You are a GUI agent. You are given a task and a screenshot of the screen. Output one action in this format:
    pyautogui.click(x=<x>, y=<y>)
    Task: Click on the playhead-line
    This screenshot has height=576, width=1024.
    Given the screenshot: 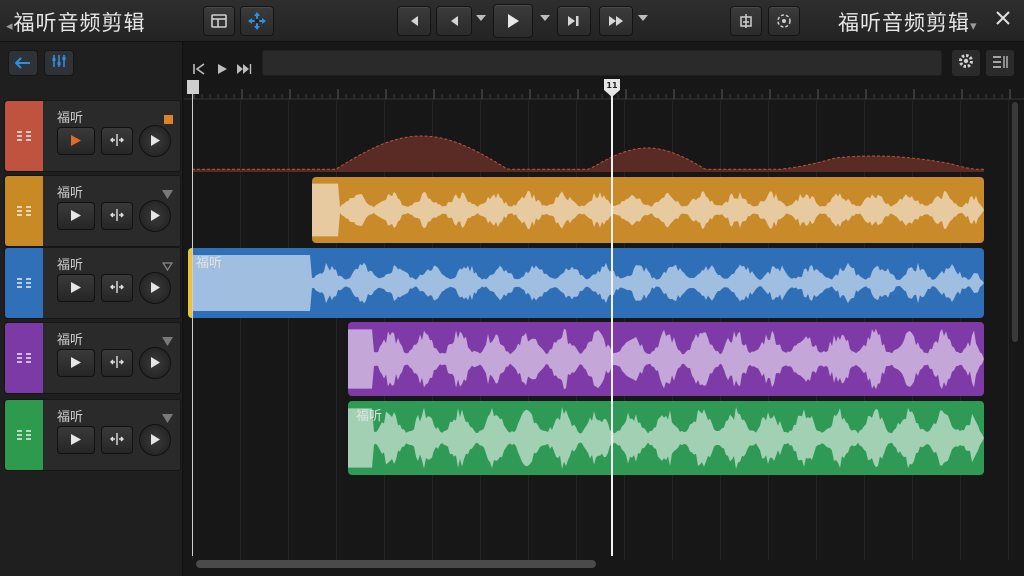 What is the action you would take?
    pyautogui.click(x=612, y=320)
    